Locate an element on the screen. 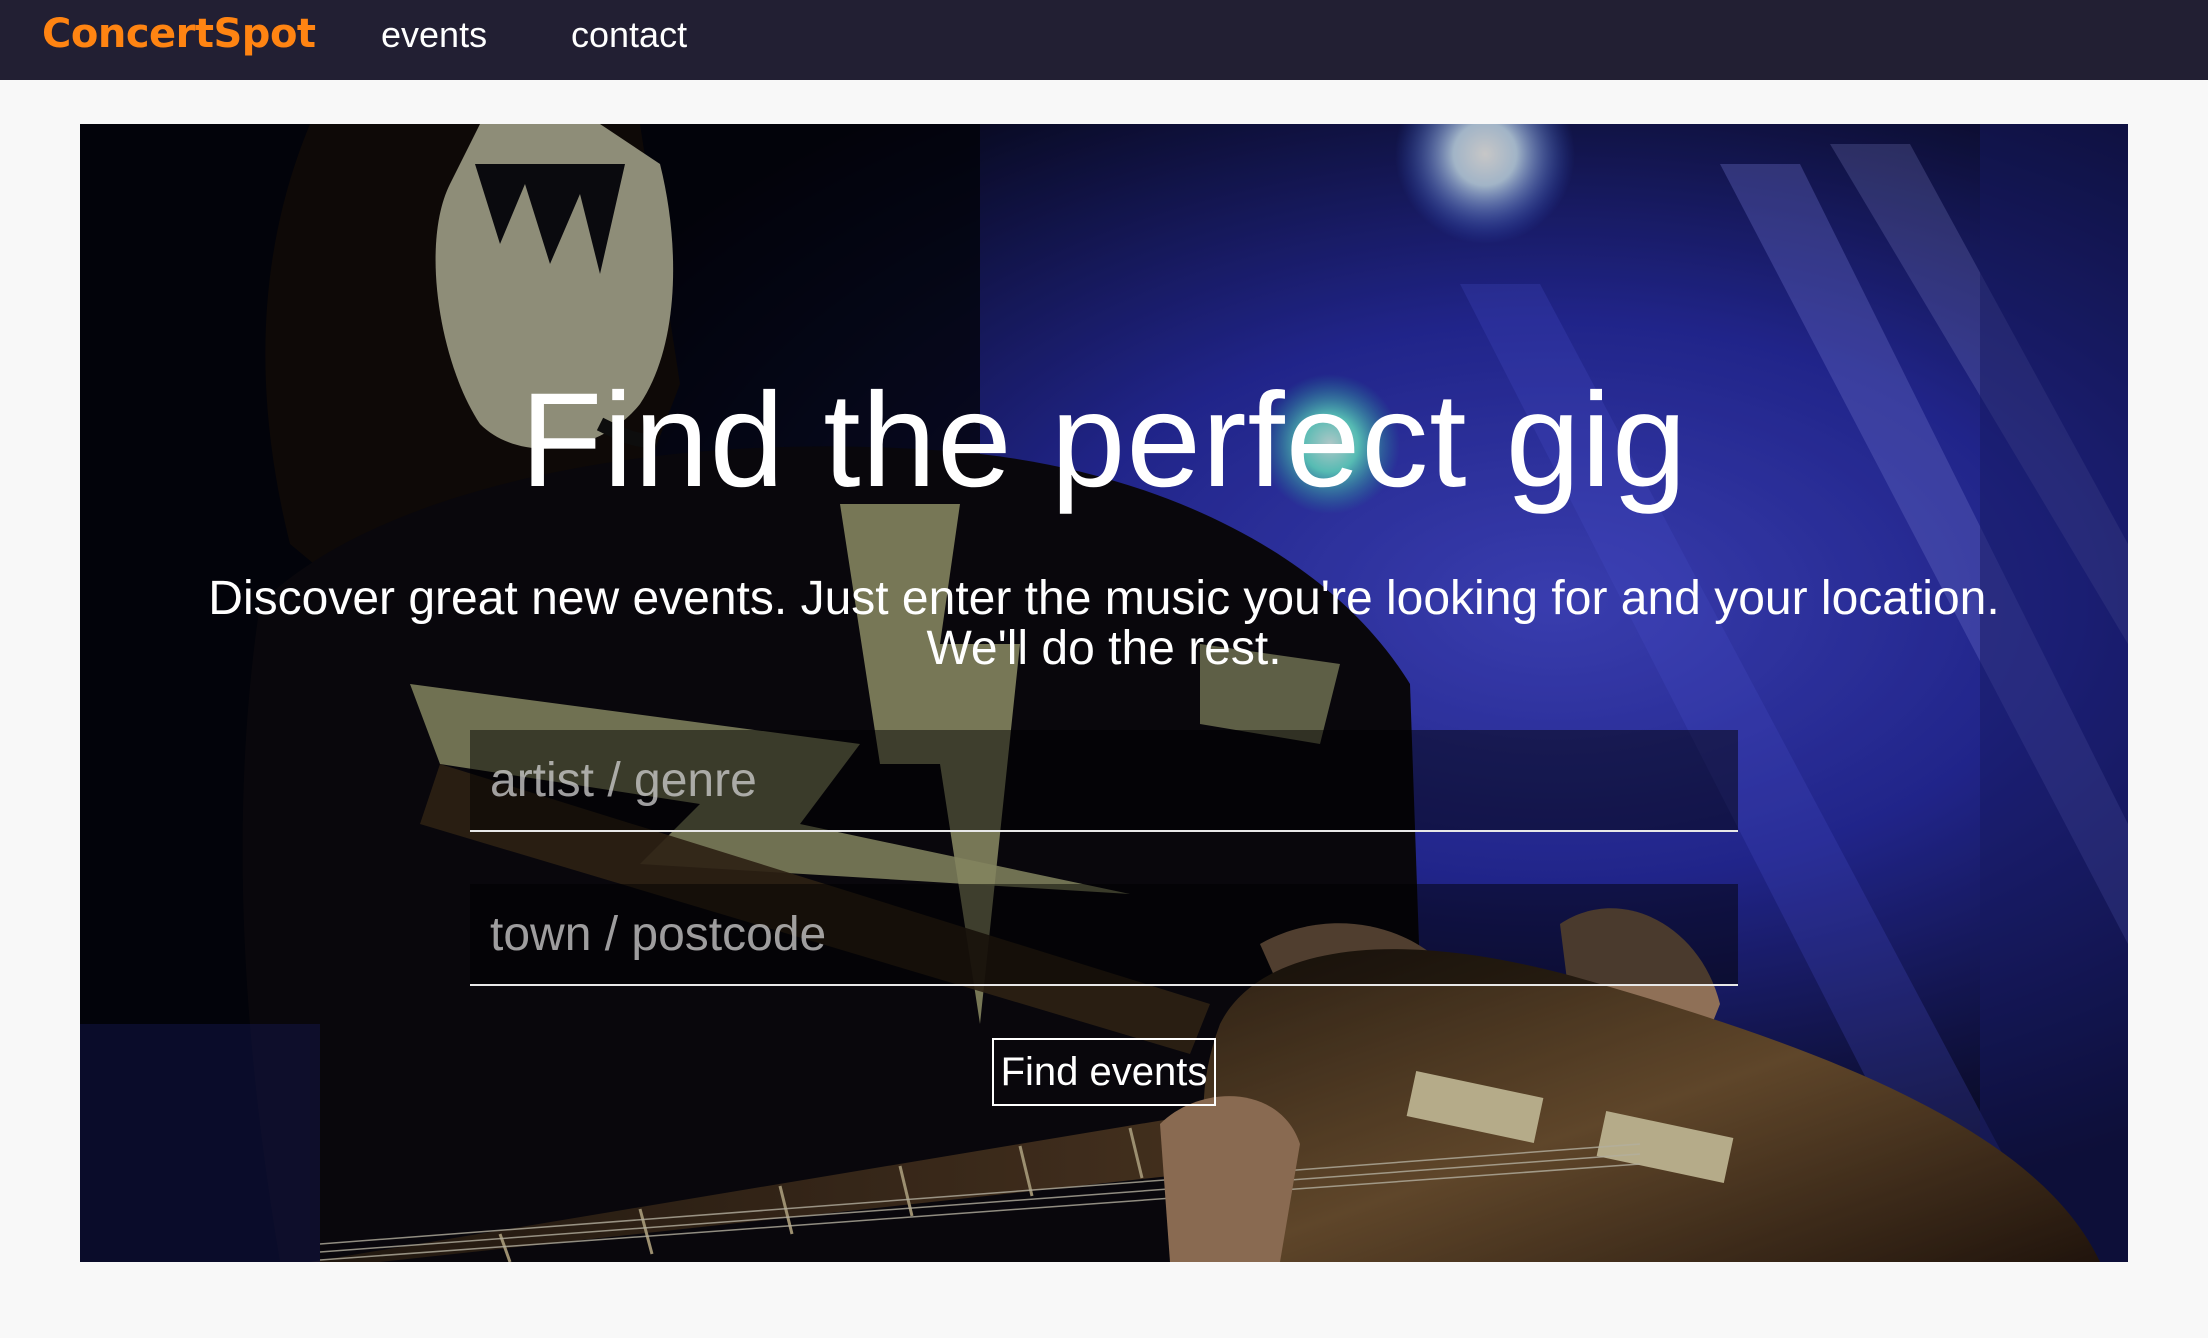 Image resolution: width=2208 pixels, height=1338 pixels. hero-subtitle-line-2: We'll do the rest. is located at coordinates (1104, 648).